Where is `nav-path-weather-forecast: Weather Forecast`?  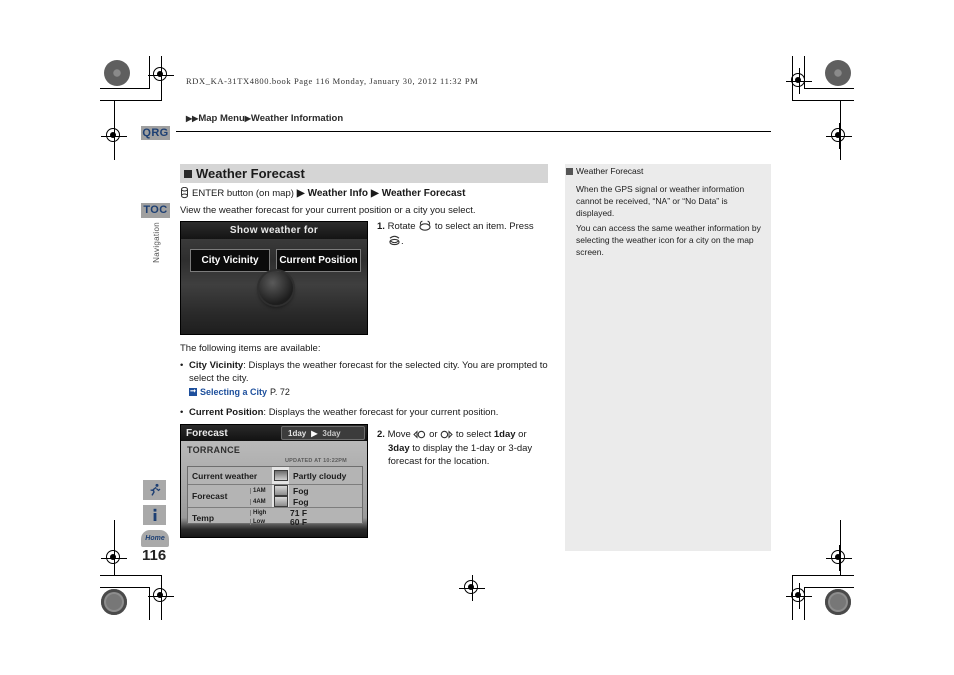
nav-path-weather-forecast: Weather Forecast is located at coordinates (423, 193).